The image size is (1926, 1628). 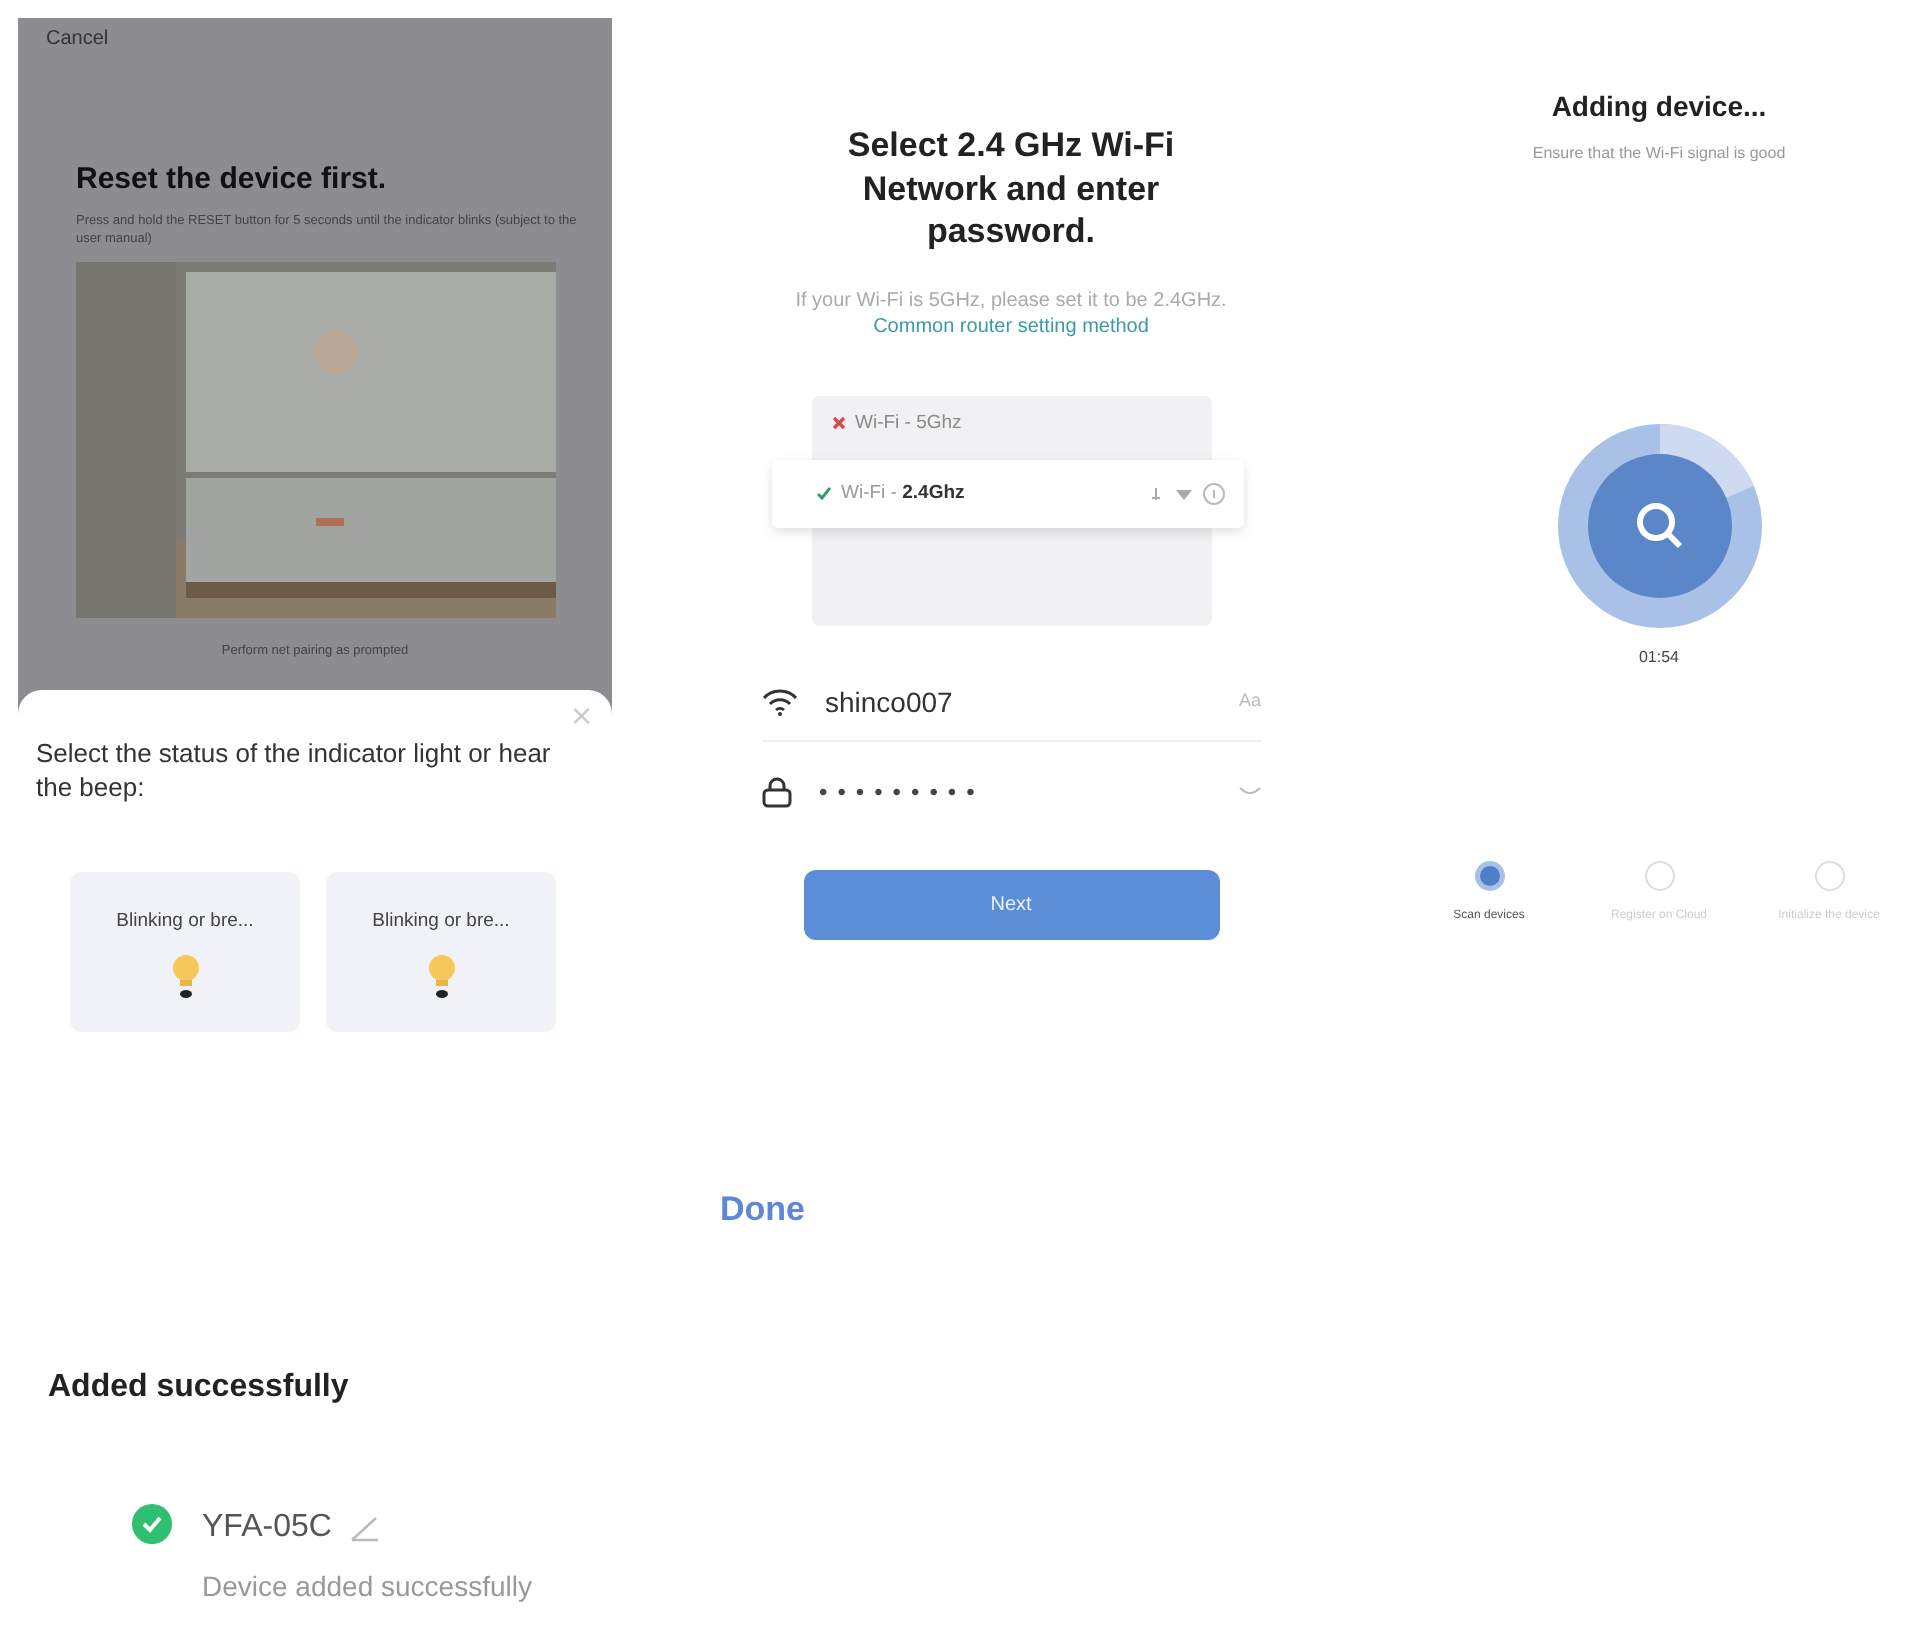 What do you see at coordinates (1011, 314) in the screenshot?
I see `hint-text: If your Wi-Fi is 5GHz, please set it to be 2.4GHz. Common router setting method` at bounding box center [1011, 314].